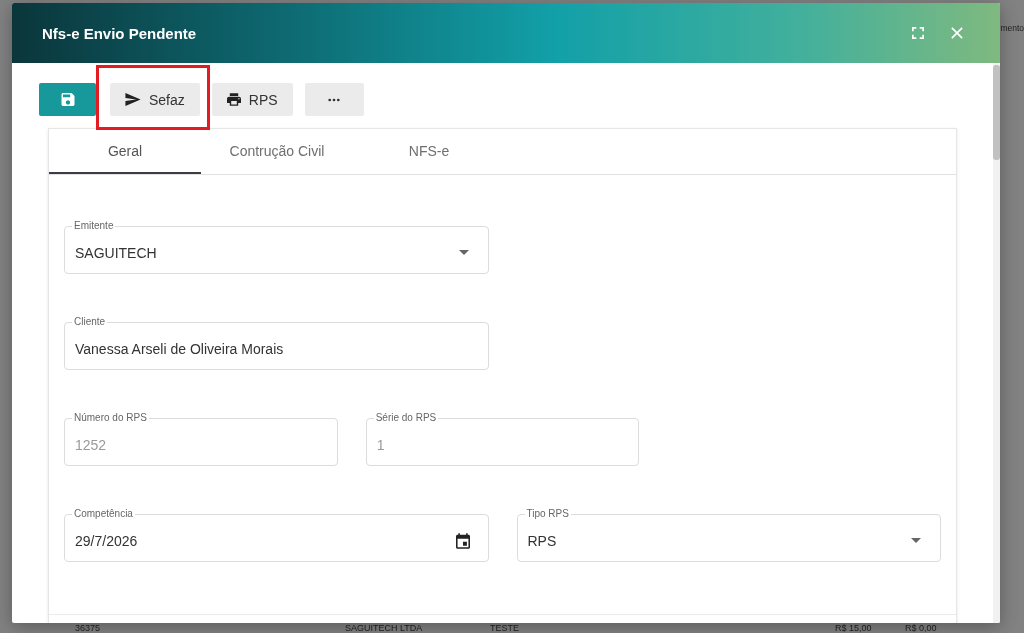 Image resolution: width=1024 pixels, height=633 pixels. Describe the element at coordinates (918, 33) in the screenshot. I see `fullscreen-icon` at that location.